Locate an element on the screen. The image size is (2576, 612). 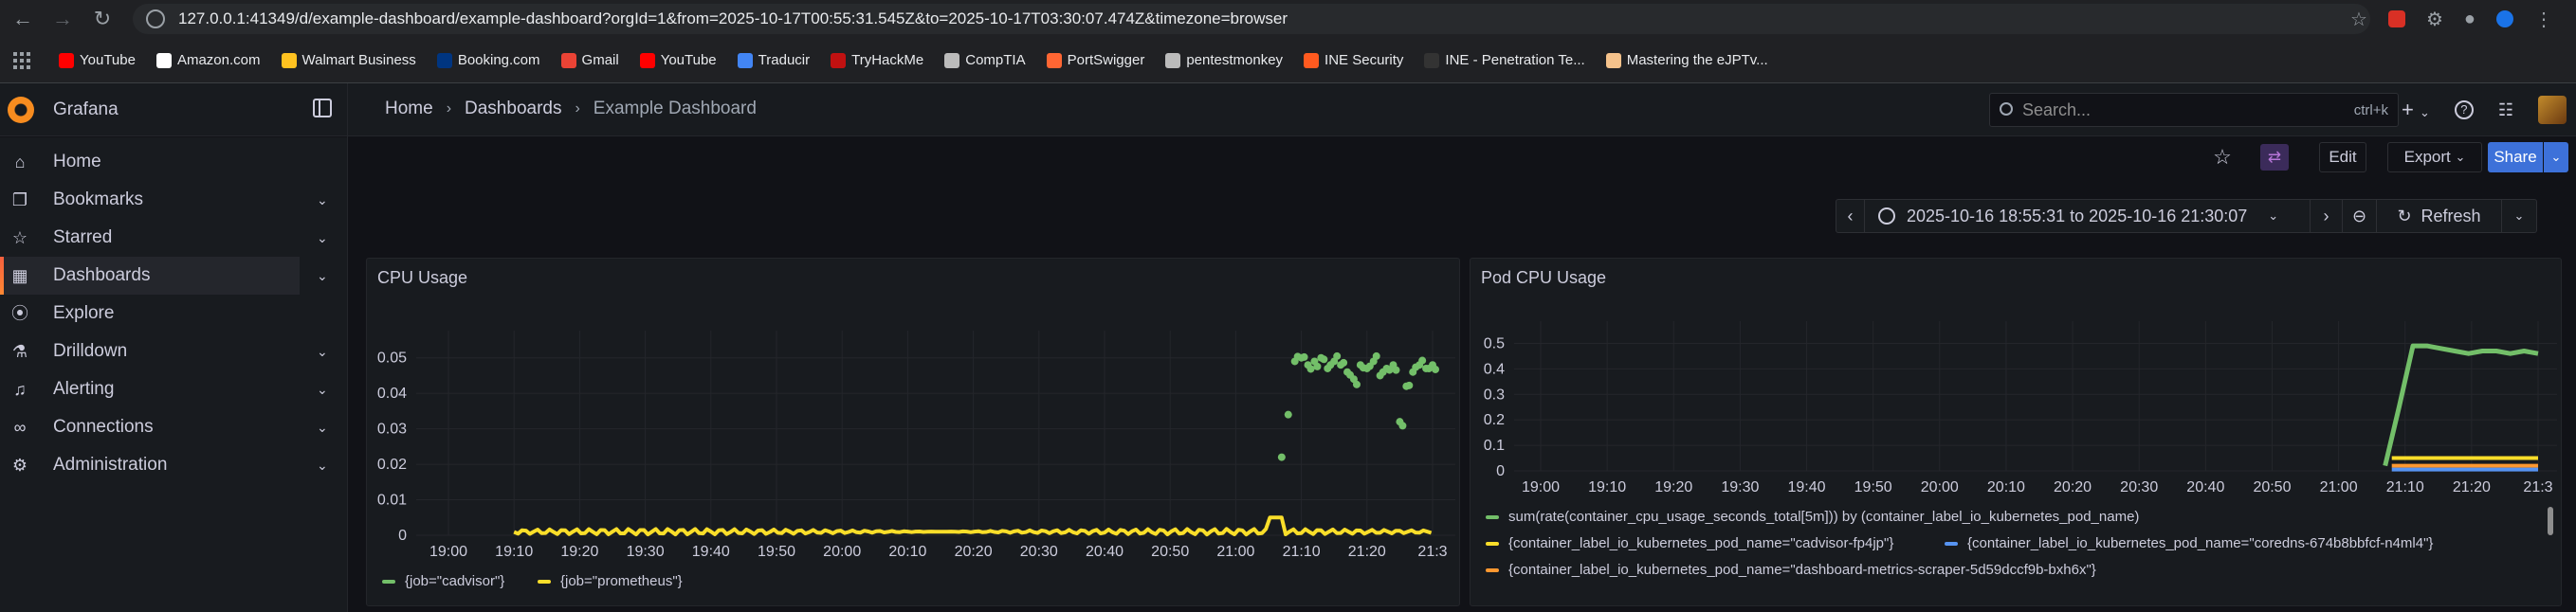
bookmark-item: Walmart Business is located at coordinates (348, 60).